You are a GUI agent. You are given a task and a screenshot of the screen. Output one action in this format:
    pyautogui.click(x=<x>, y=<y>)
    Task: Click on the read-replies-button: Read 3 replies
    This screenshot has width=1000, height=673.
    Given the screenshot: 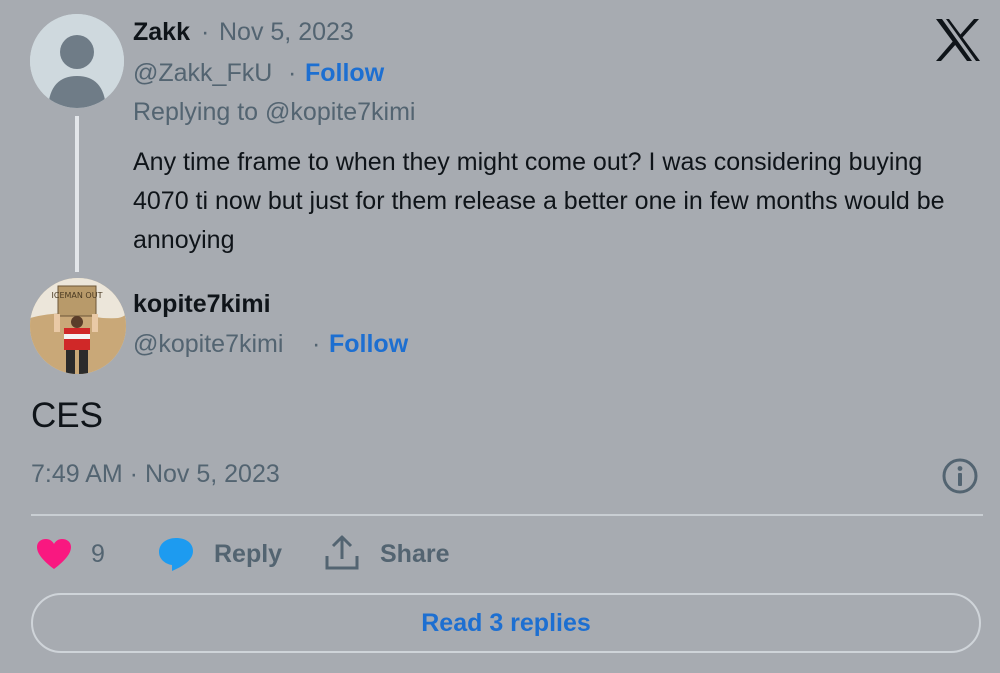 What is the action you would take?
    pyautogui.click(x=506, y=623)
    